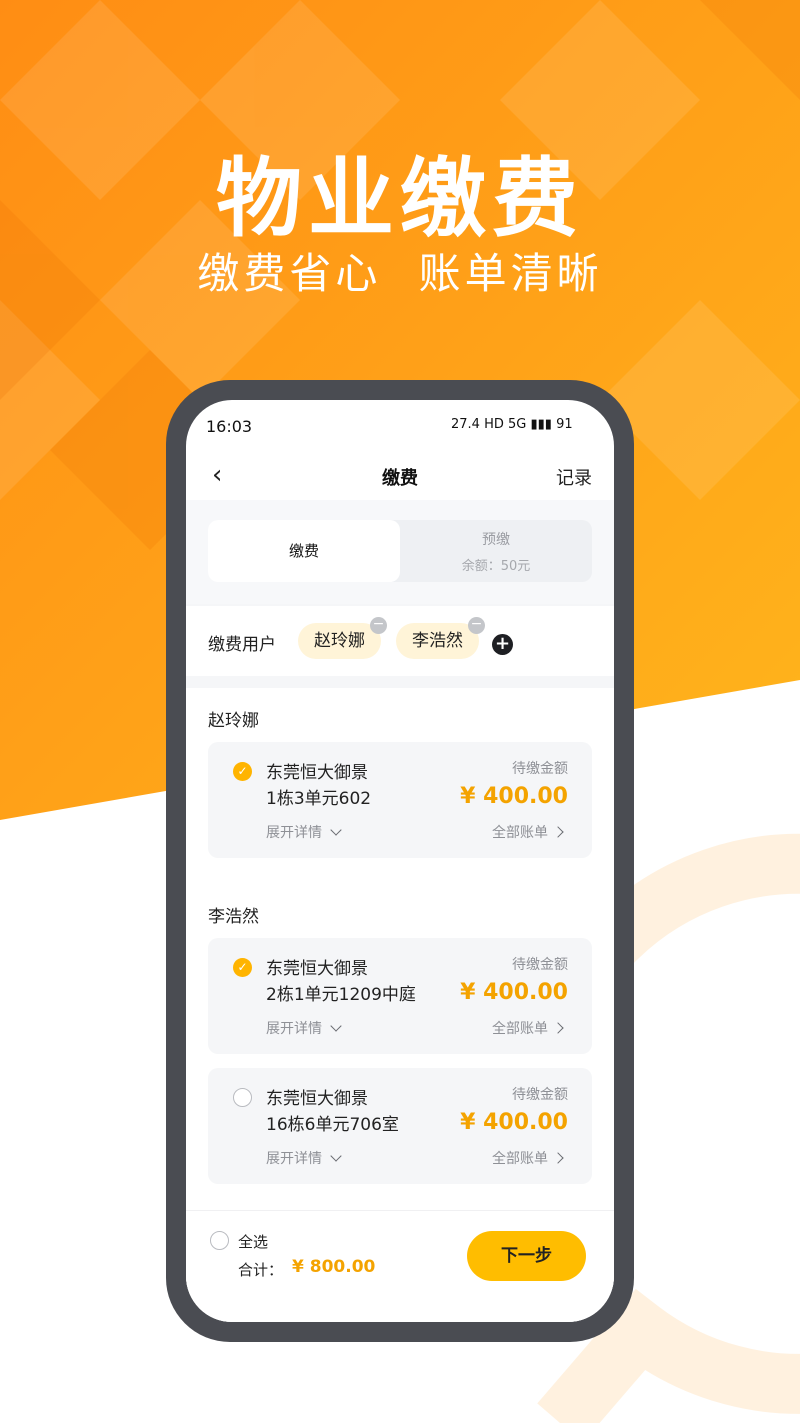 This screenshot has width=800, height=1423. Describe the element at coordinates (261, 1270) in the screenshot. I see `total-label: 合计：` at that location.